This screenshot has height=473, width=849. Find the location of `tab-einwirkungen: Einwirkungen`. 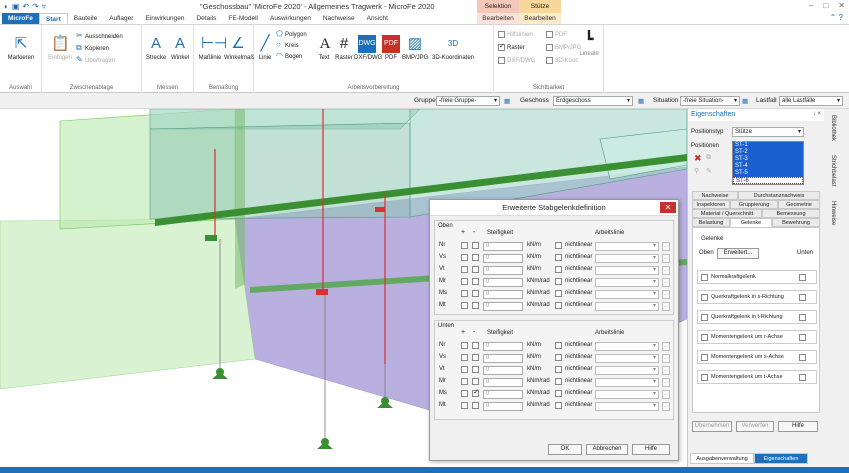

tab-einwirkungen: Einwirkungen is located at coordinates (164, 18).